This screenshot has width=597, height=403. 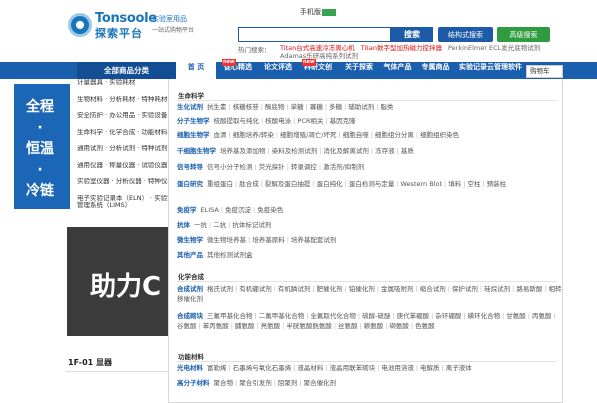 What do you see at coordinates (330, 289) in the screenshot?
I see `mega-subcategory-link: 肥催化剂` at bounding box center [330, 289].